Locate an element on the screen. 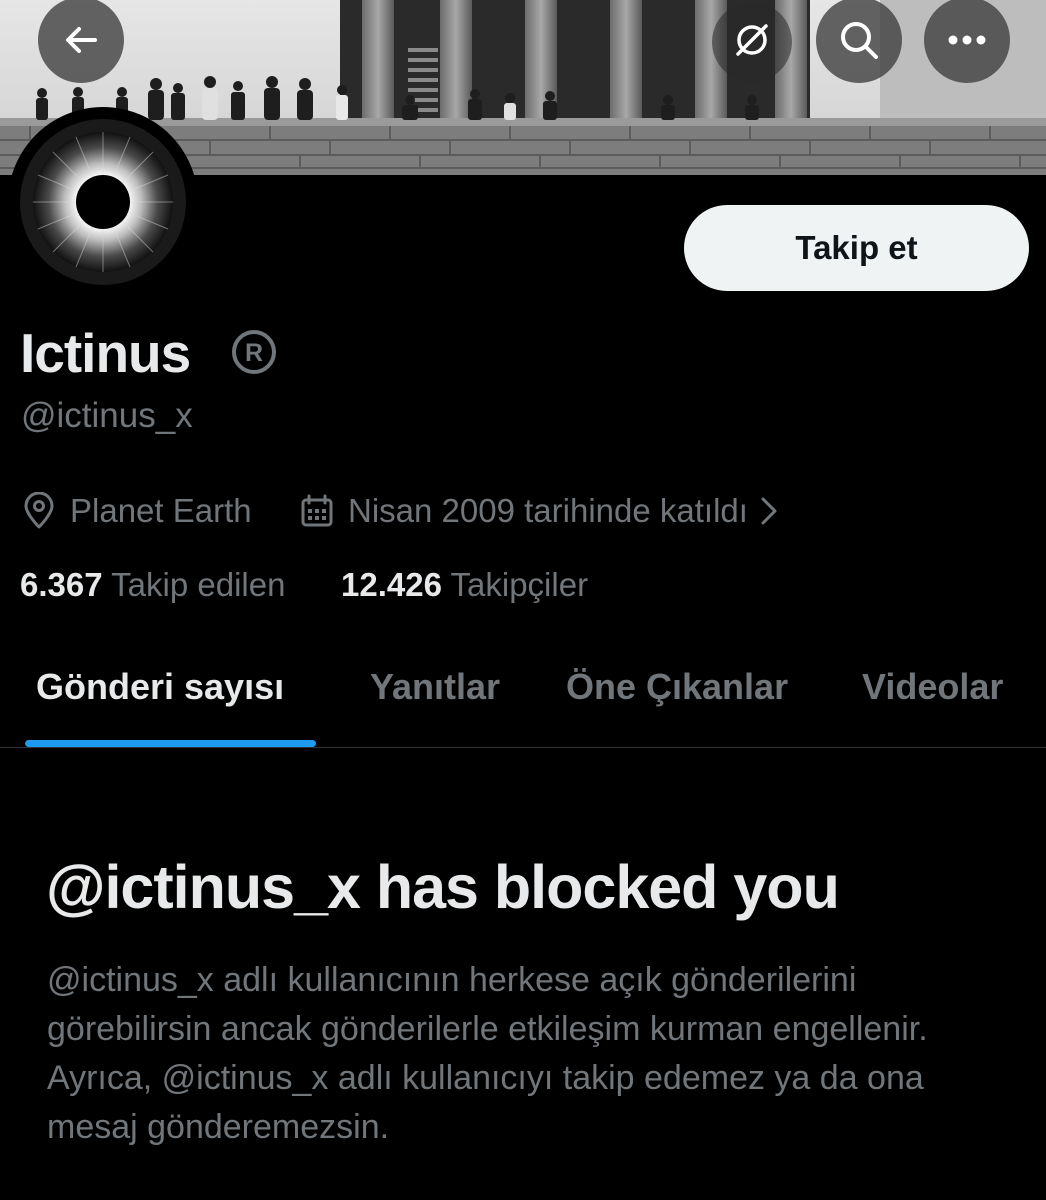 This screenshot has height=1200, width=1046. registered-mark-icon: R is located at coordinates (254, 352).